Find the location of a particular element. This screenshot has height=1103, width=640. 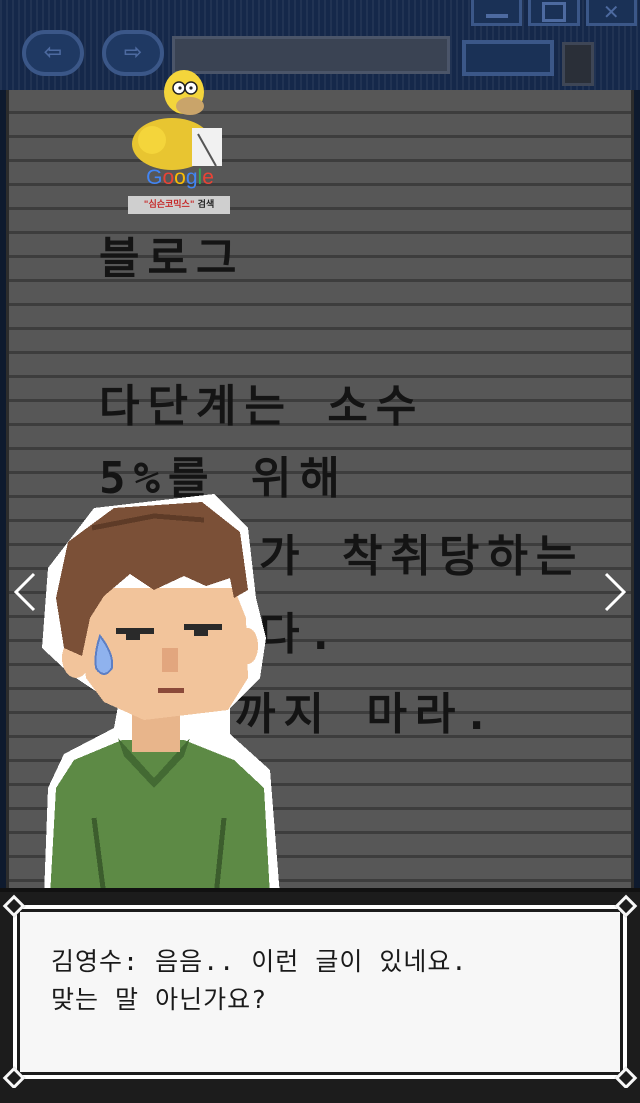

watermark-search-bar: "심슨코믹스" 검색 is located at coordinates (179, 205).